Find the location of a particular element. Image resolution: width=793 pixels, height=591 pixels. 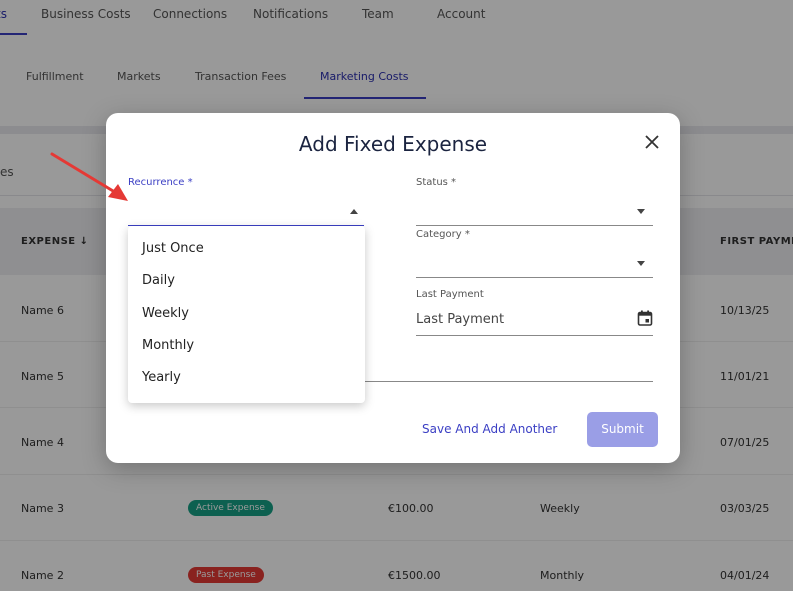

recurrence-option-daily: Daily is located at coordinates (158, 280).